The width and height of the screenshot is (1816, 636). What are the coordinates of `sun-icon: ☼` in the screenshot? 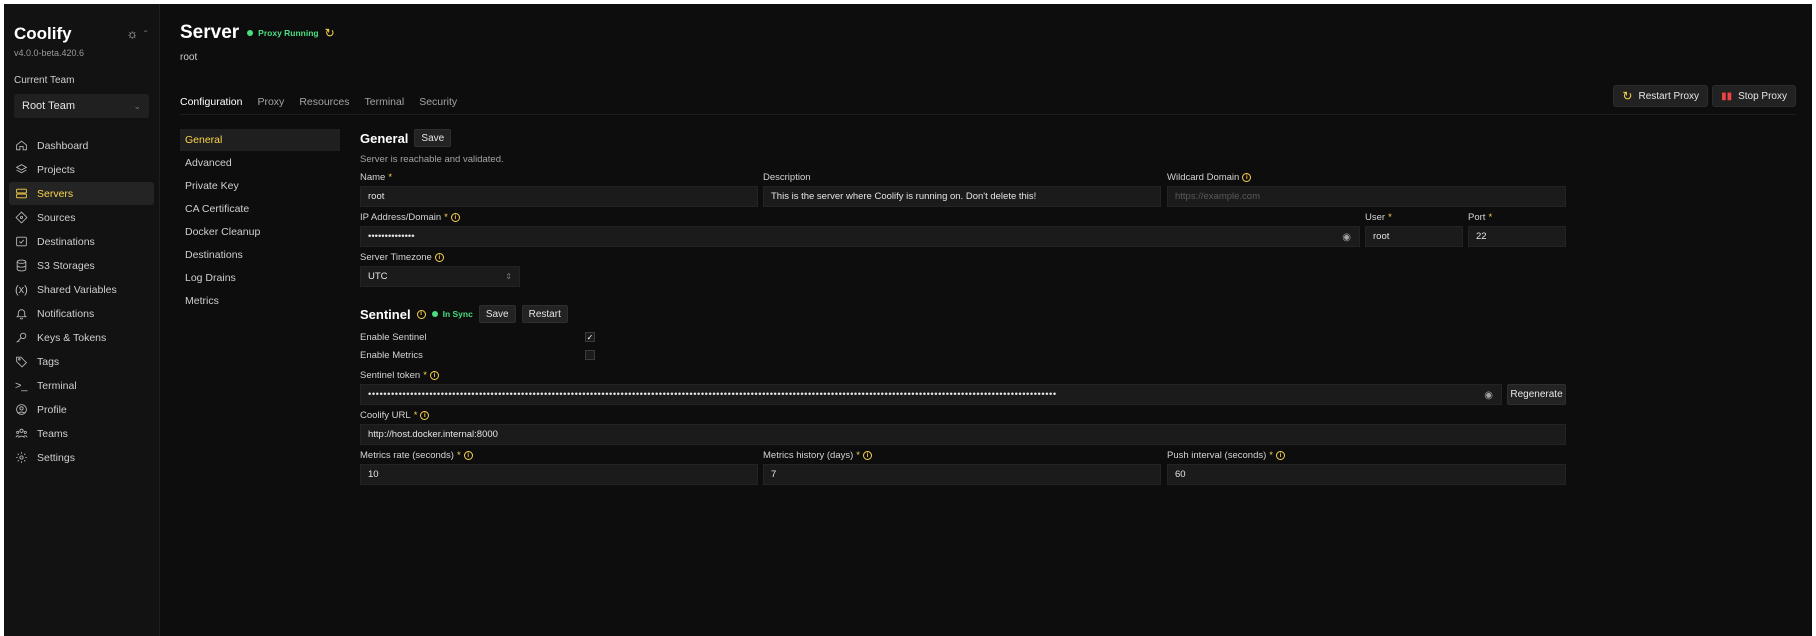 It's located at (132, 33).